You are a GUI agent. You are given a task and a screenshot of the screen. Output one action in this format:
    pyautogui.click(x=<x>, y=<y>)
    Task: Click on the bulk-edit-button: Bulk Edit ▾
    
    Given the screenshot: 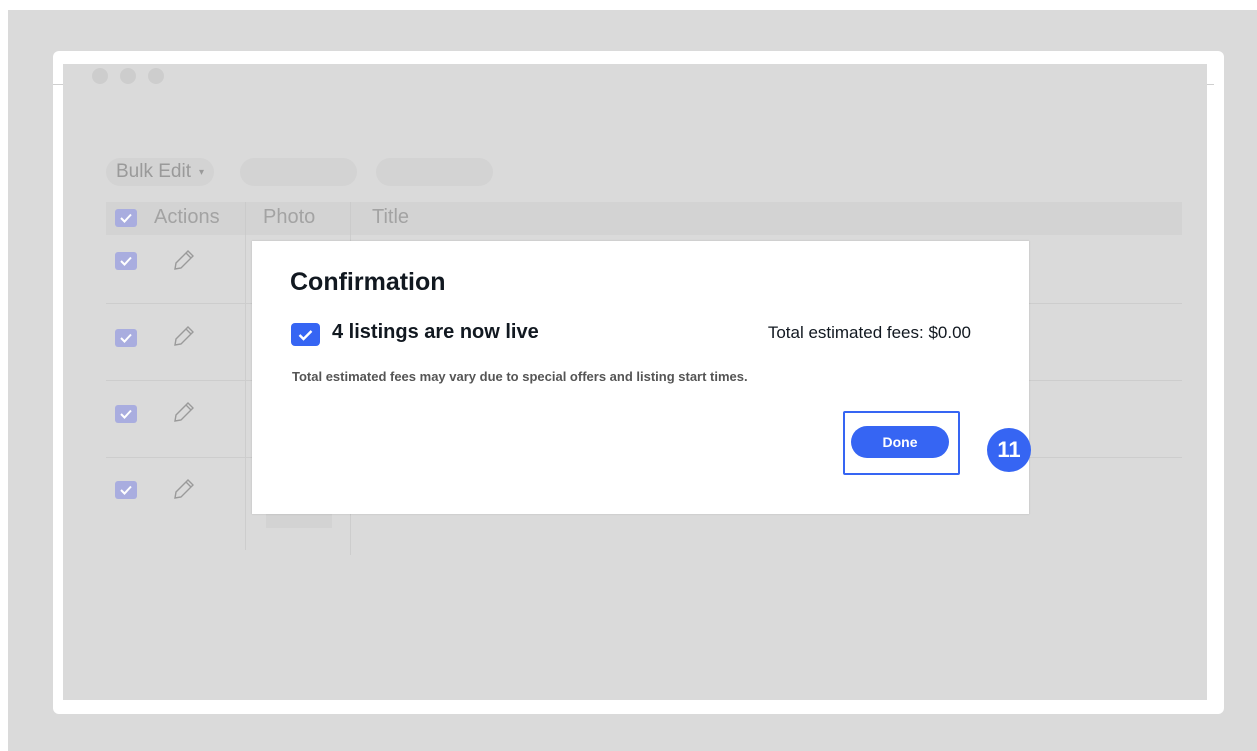 What is the action you would take?
    pyautogui.click(x=160, y=172)
    